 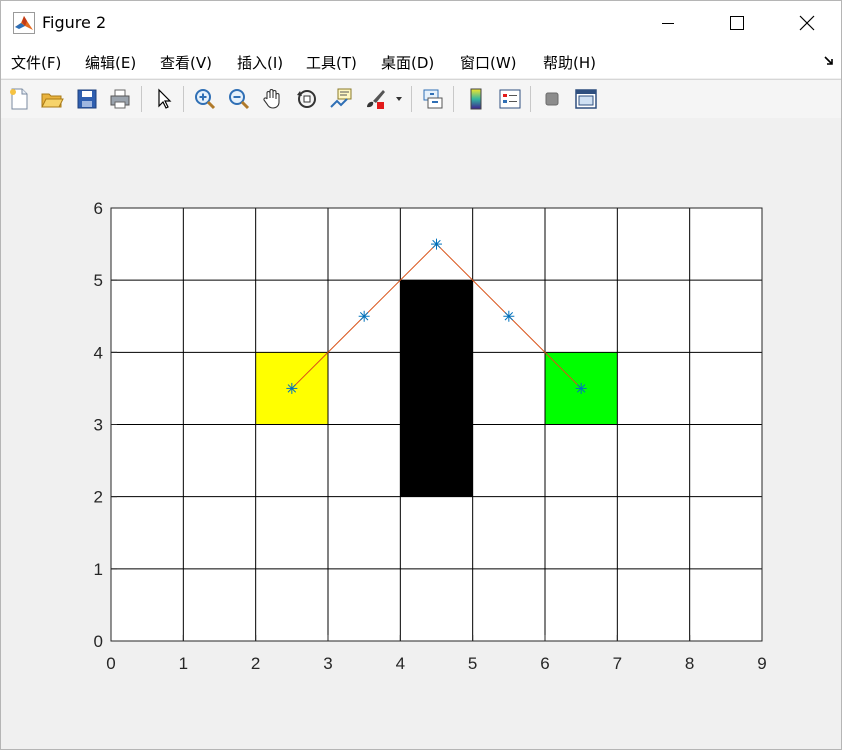 I want to click on menu-window: 窗口(W), so click(x=488, y=62).